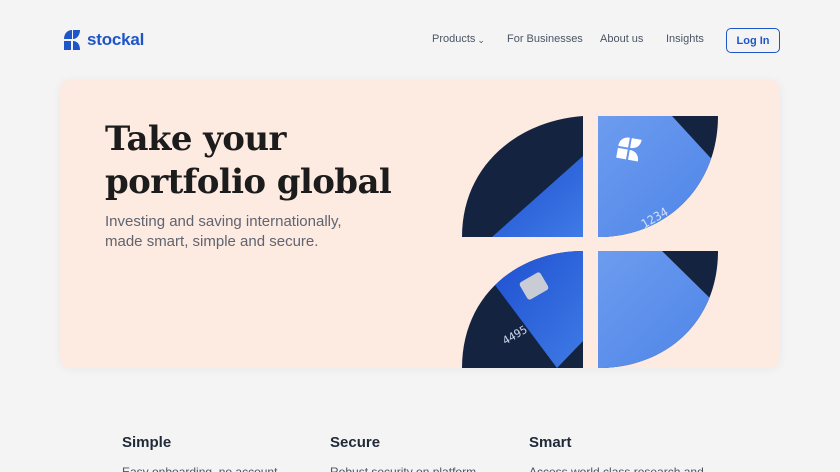 This screenshot has width=840, height=472. Describe the element at coordinates (658, 176) in the screenshot. I see `quadrant-top-right: 1234` at that location.